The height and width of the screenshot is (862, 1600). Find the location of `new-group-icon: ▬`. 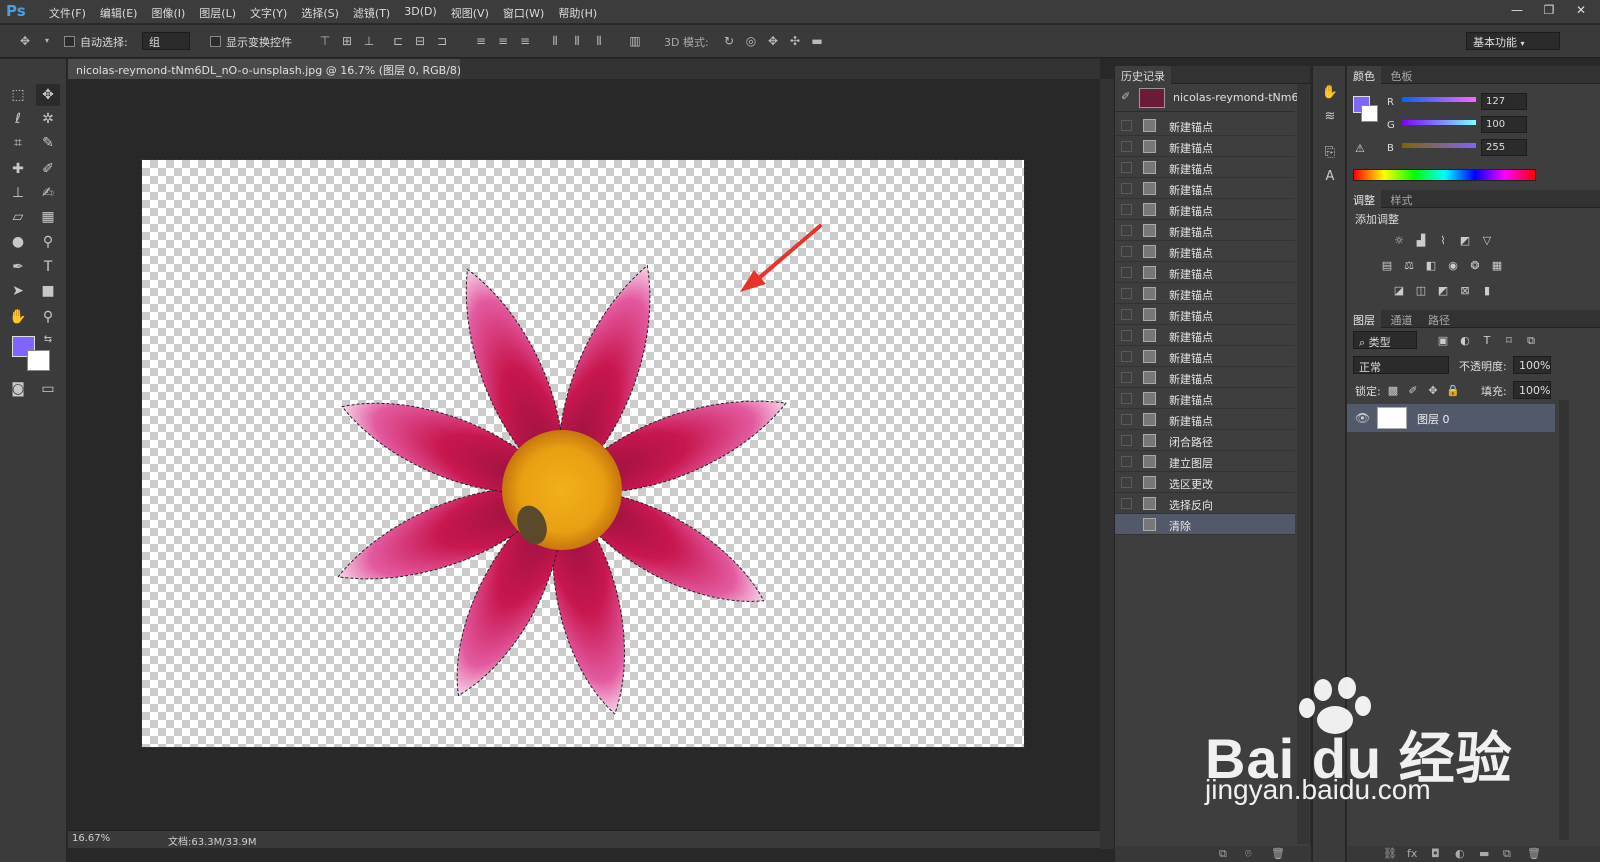

new-group-icon: ▬ is located at coordinates (1484, 853).